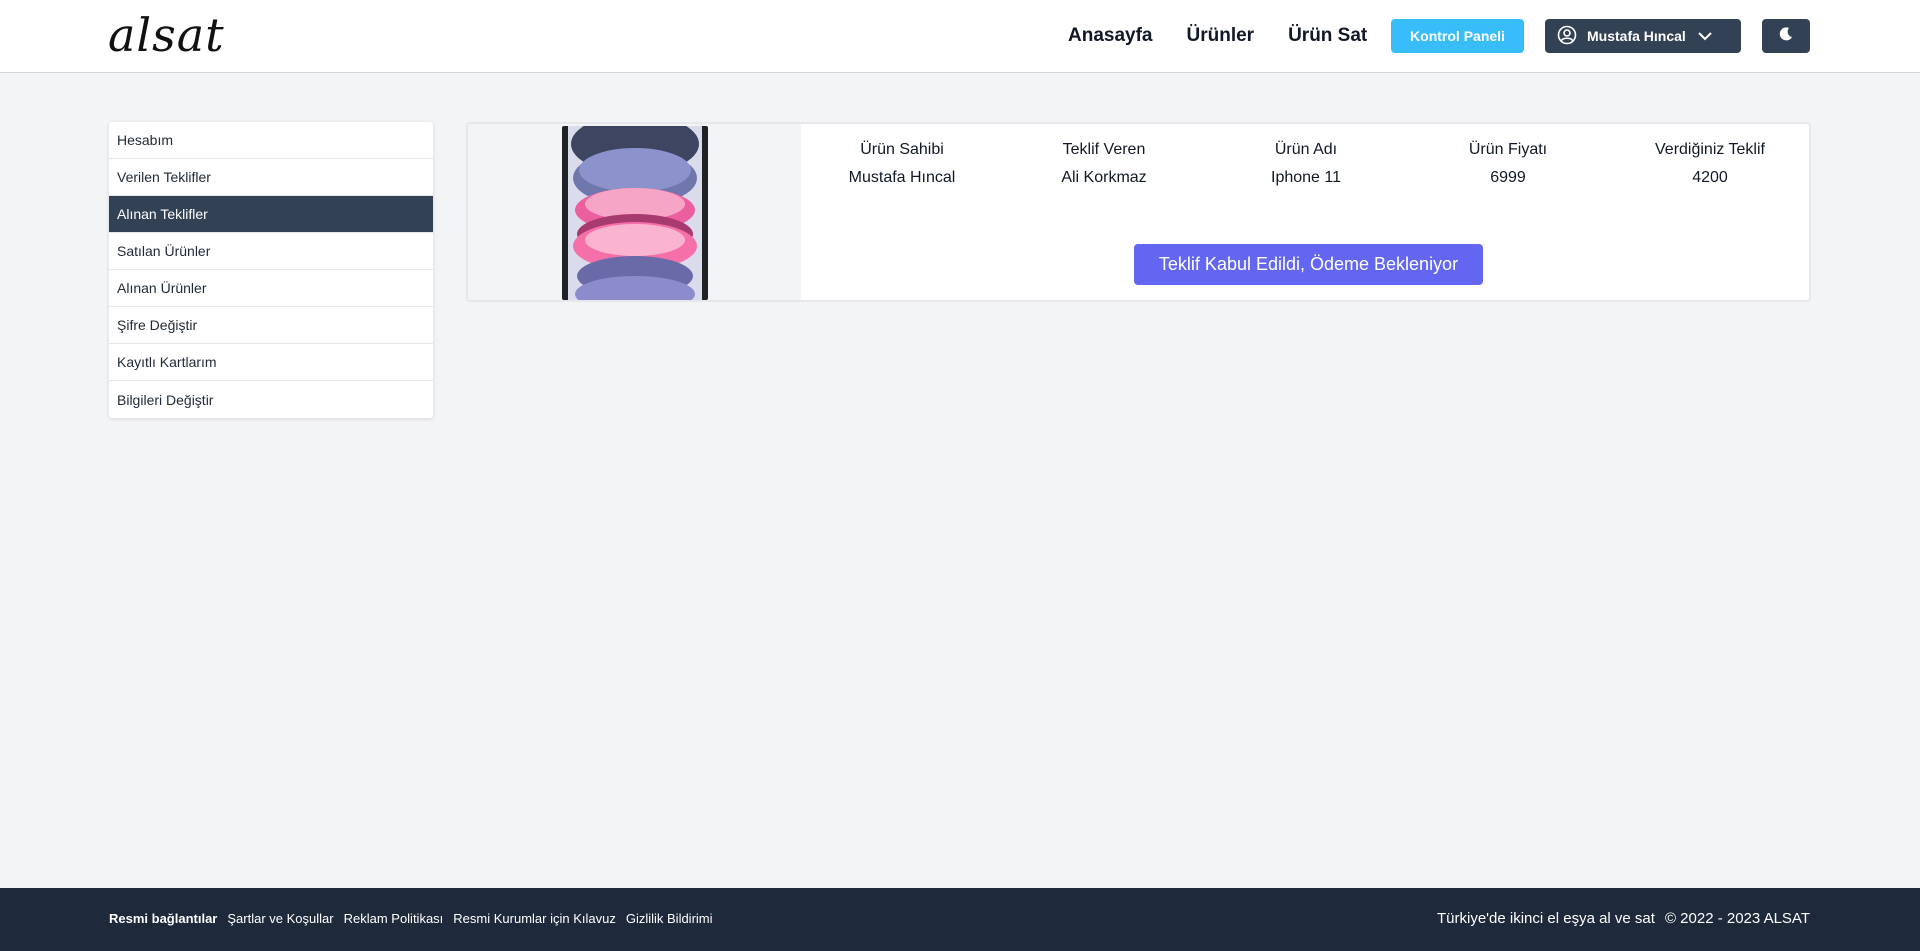 The width and height of the screenshot is (1920, 951). I want to click on value-product-price: 6999, so click(1508, 177).